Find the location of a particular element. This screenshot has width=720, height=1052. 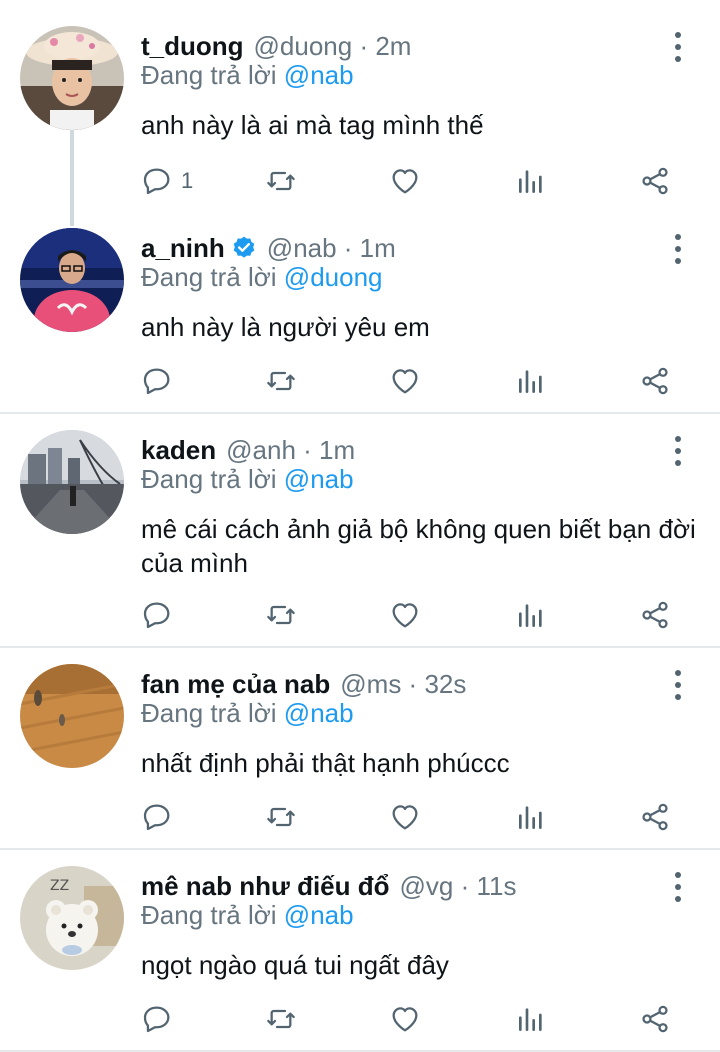

thread-line is located at coordinates (72, 178).